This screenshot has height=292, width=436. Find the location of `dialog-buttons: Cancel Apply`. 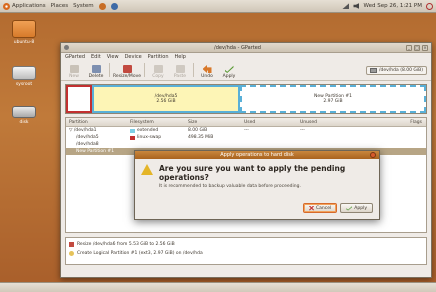

dialog-buttons: Cancel Apply is located at coordinates (338, 208).